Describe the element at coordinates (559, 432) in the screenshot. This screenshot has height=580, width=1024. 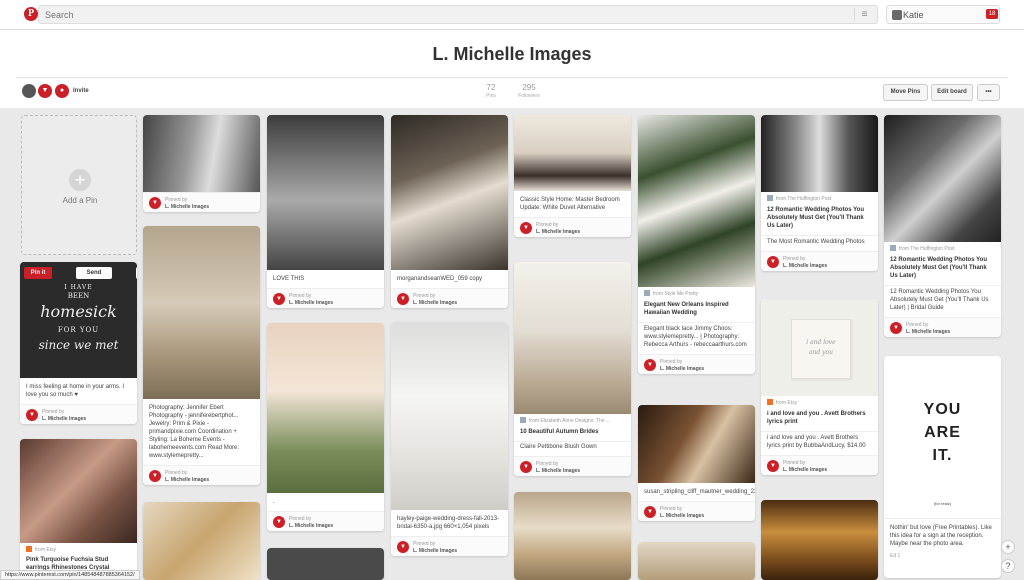
I see `pin-title: 10 Beautiful Autumn Brides` at that location.